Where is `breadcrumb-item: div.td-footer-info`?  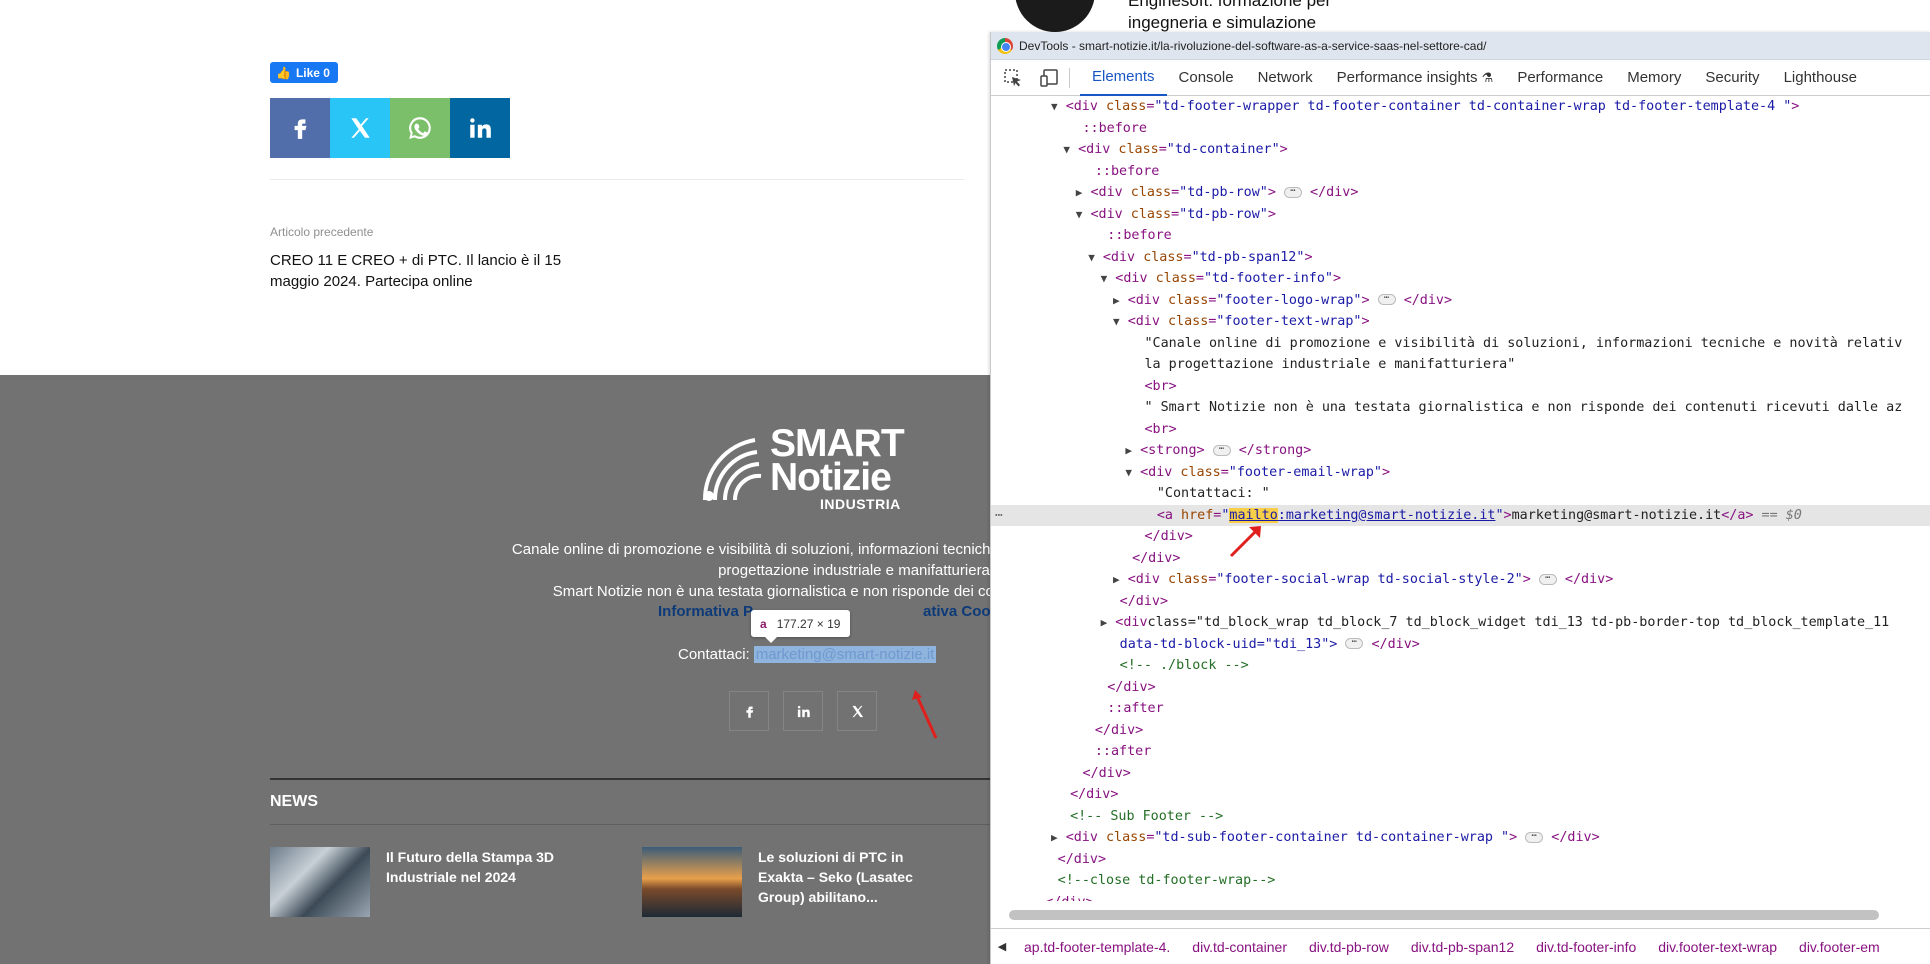
breadcrumb-item: div.td-footer-info is located at coordinates (1586, 947).